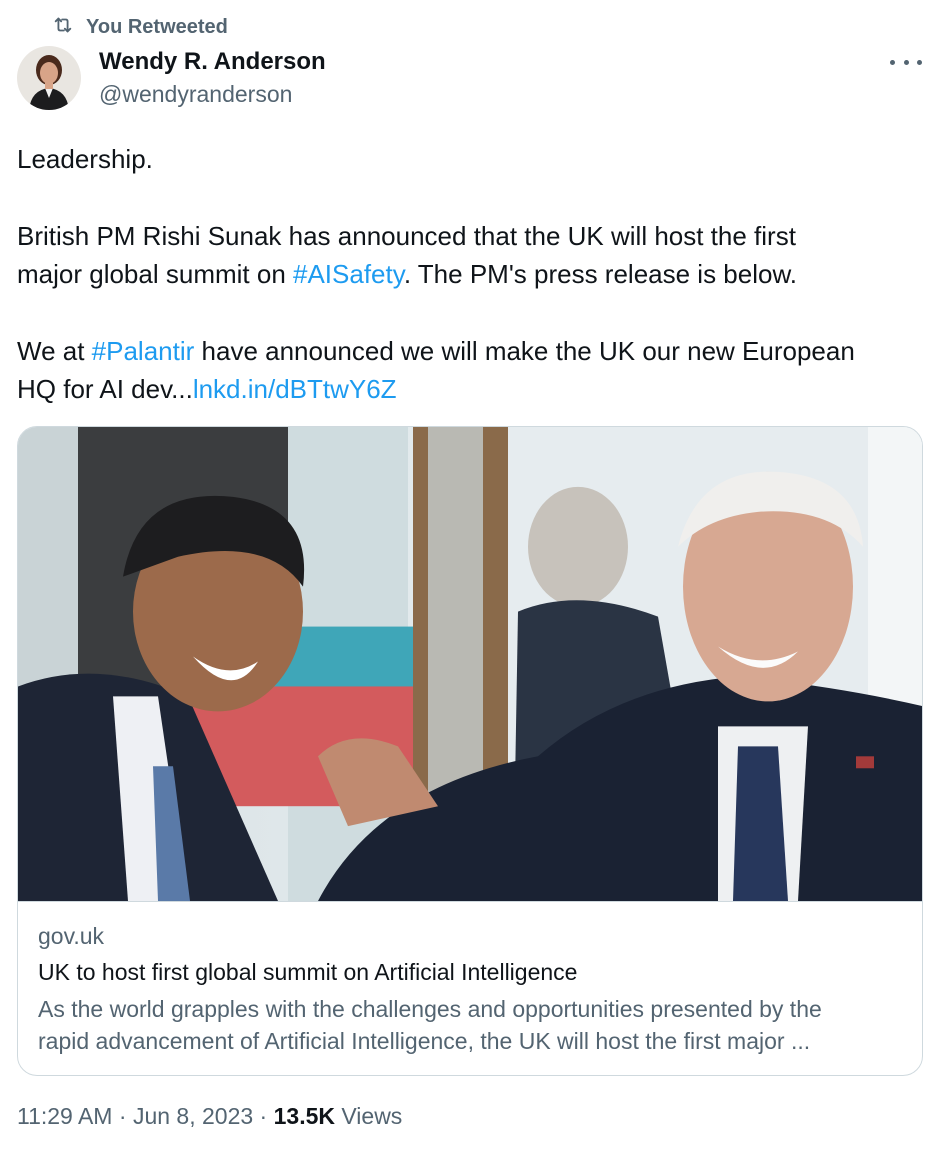 This screenshot has width=944, height=1158. What do you see at coordinates (295, 389) in the screenshot?
I see `external-link: lnkd.in/dBTtwY6Z` at bounding box center [295, 389].